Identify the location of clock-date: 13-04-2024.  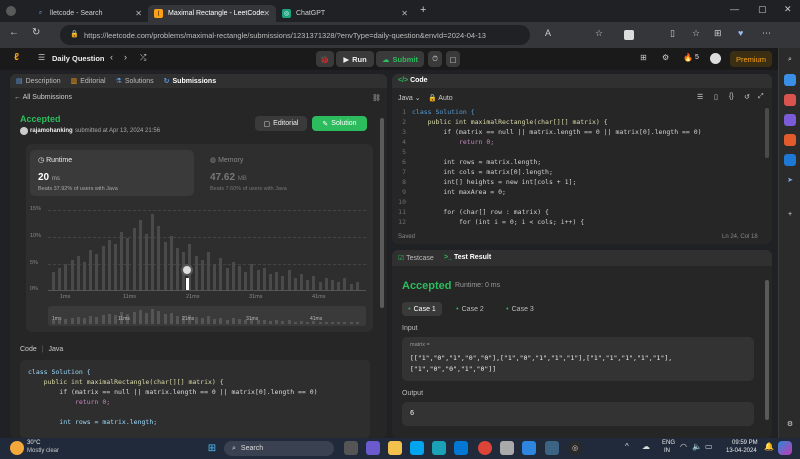
(741, 451).